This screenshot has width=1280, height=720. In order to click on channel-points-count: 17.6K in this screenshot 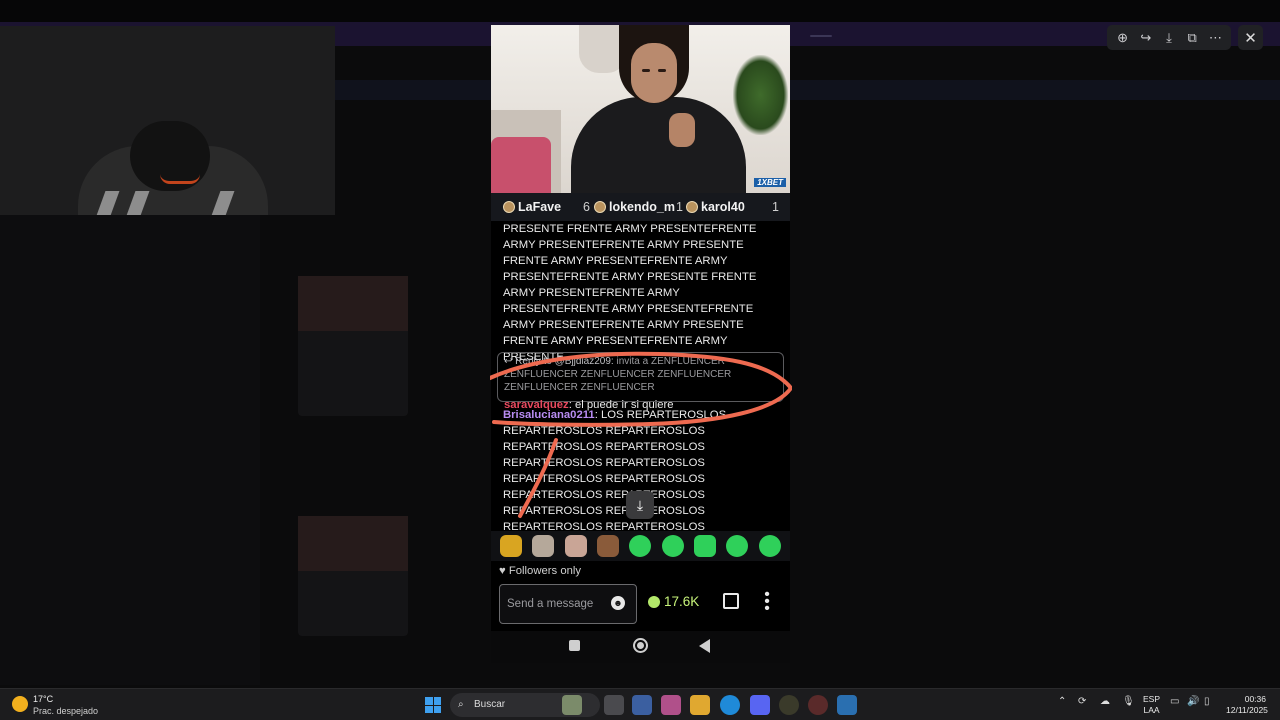, I will do `click(682, 601)`.